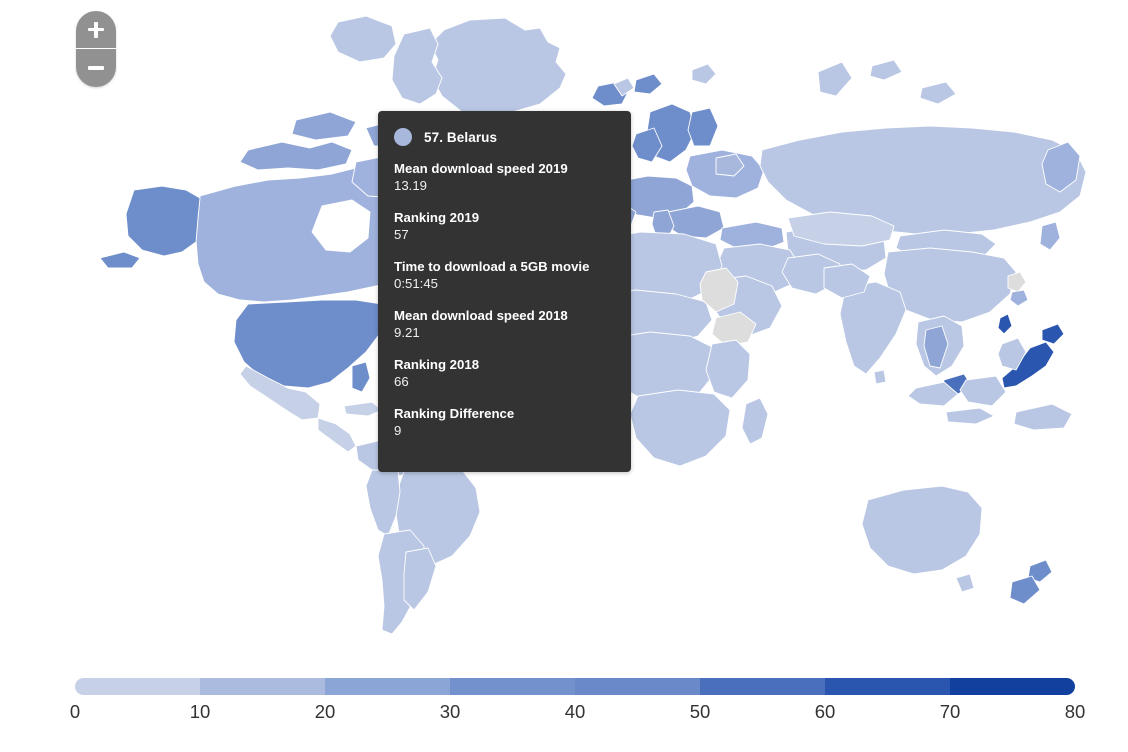 This screenshot has height=752, width=1128. Describe the element at coordinates (437, 217) in the screenshot. I see `tooltip-row-label: Ranking 2019` at that location.